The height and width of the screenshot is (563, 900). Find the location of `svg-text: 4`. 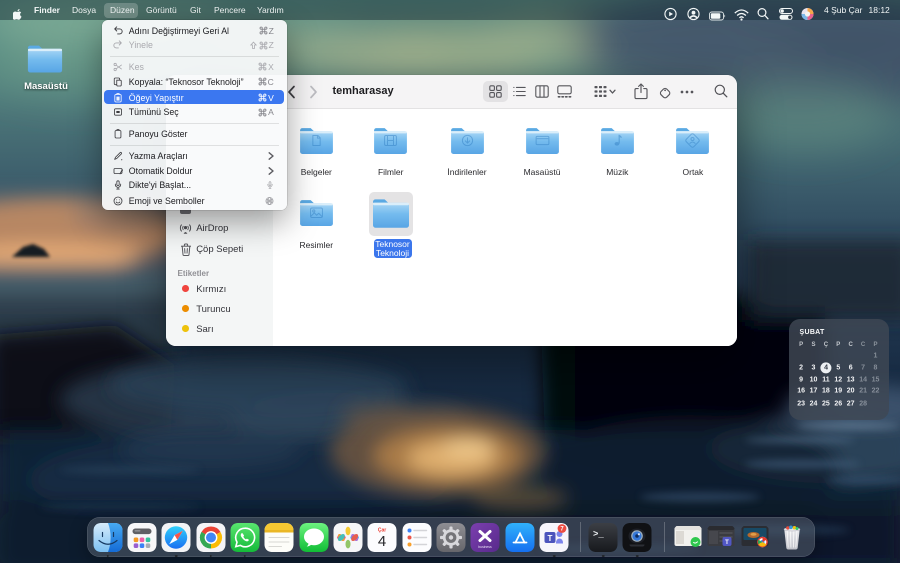

svg-text: 4 is located at coordinates (382, 541).